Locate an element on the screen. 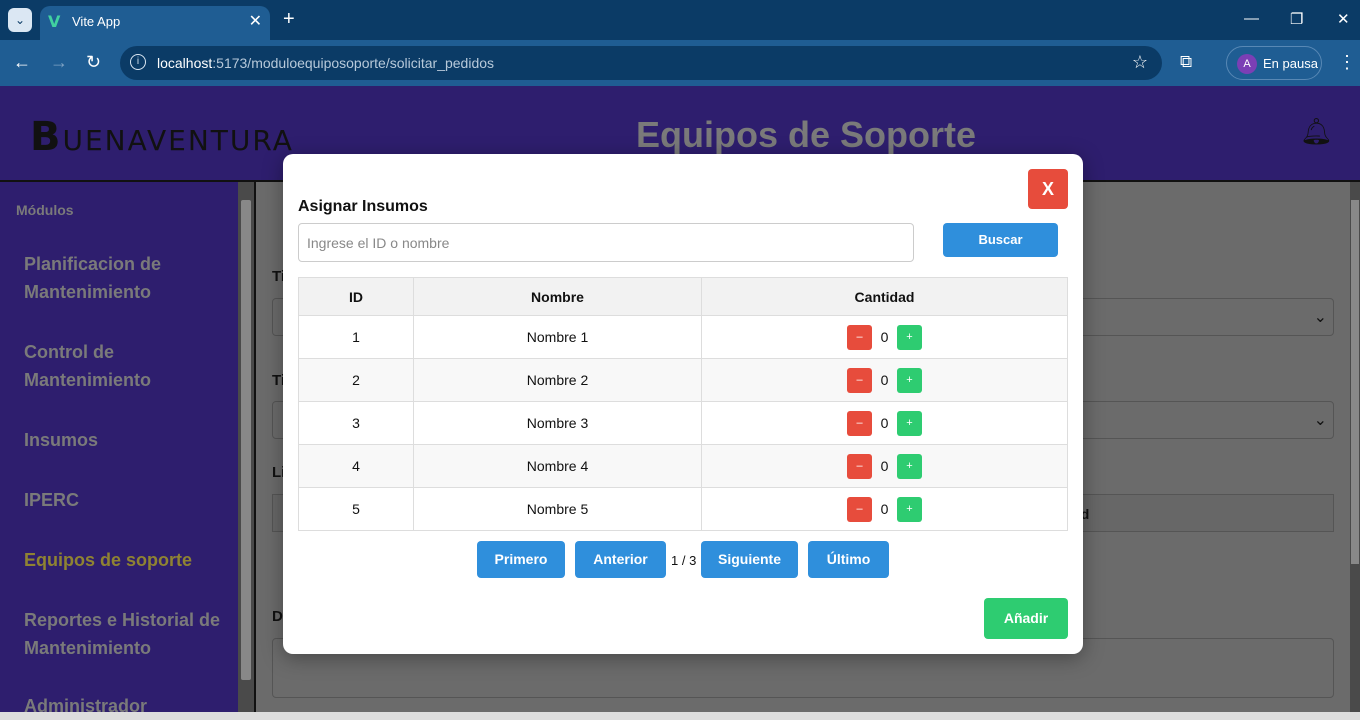 The height and width of the screenshot is (720, 1360). forward-icon: → is located at coordinates (59, 62).